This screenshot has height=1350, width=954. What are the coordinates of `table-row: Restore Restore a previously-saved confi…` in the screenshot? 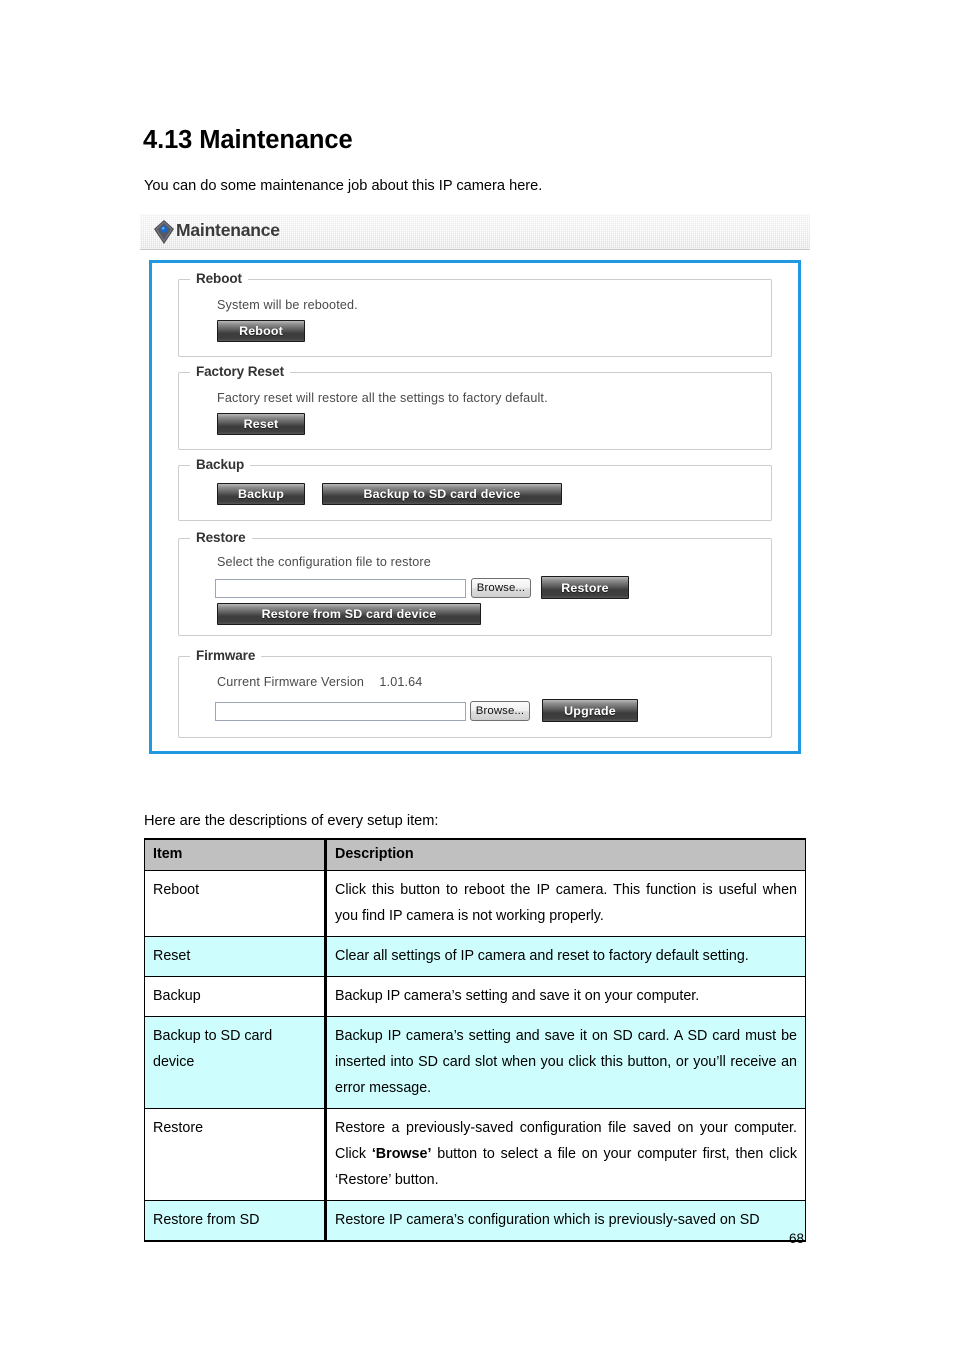 It's located at (475, 1154).